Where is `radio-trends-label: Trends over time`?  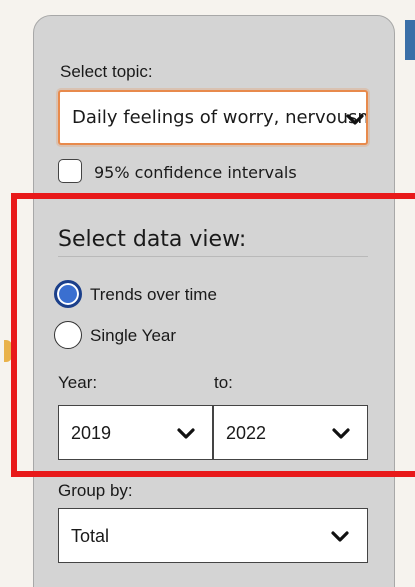
radio-trends-label: Trends over time is located at coordinates (153, 294).